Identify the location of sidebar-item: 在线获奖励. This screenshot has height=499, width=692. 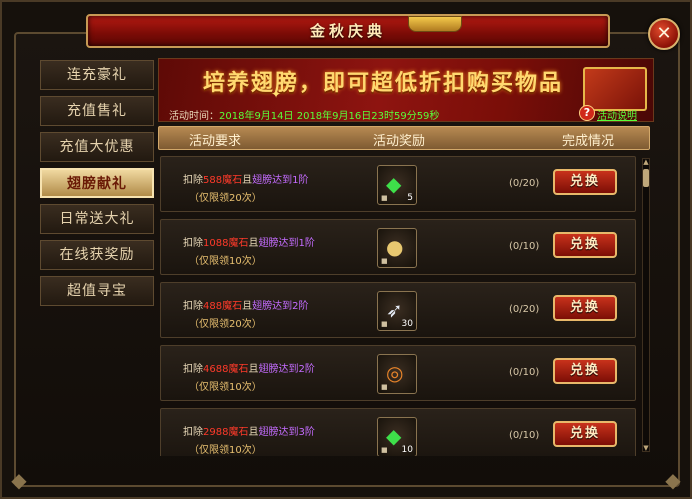
(97, 255).